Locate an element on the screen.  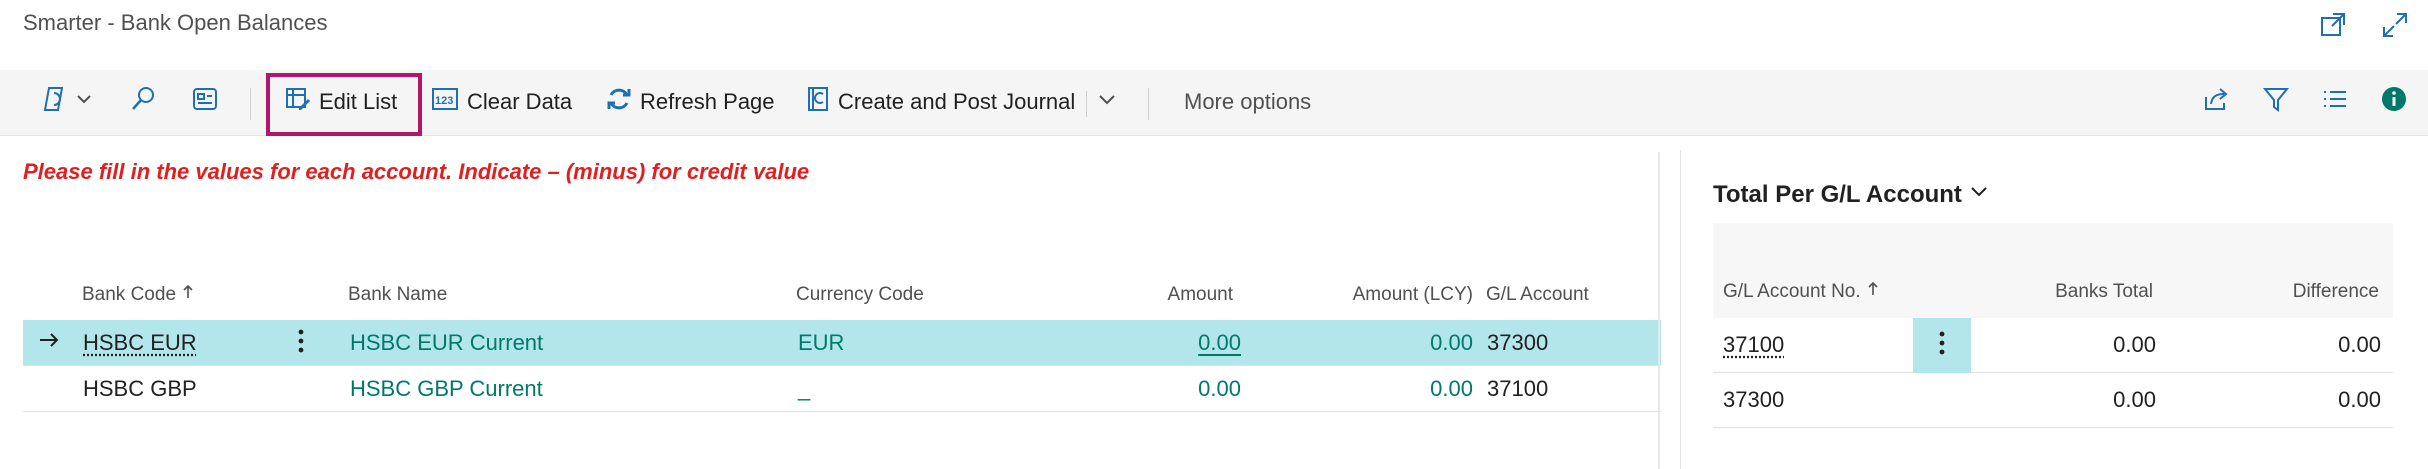
list-view-button is located at coordinates (2335, 102).